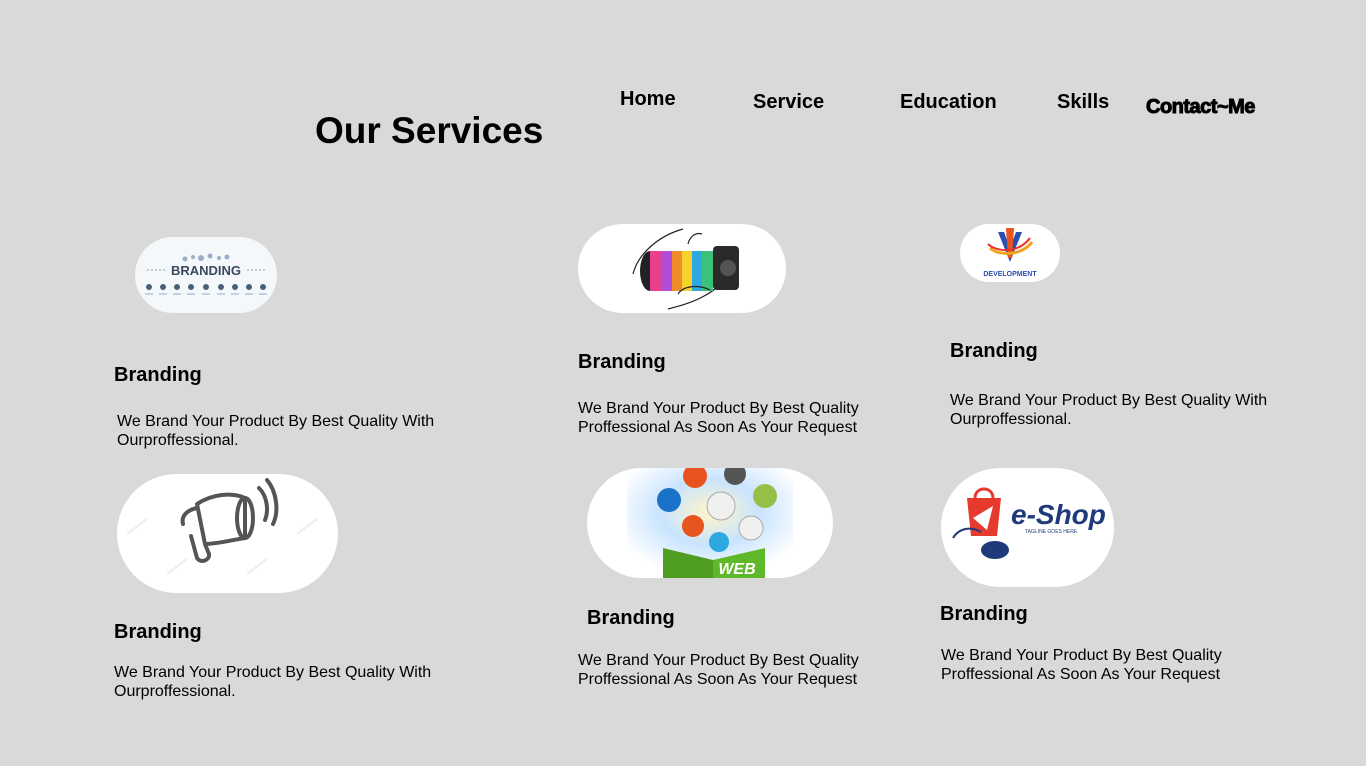 This screenshot has height=766, width=1366. What do you see at coordinates (710, 523) in the screenshot?
I see `web-box-image: WEB` at bounding box center [710, 523].